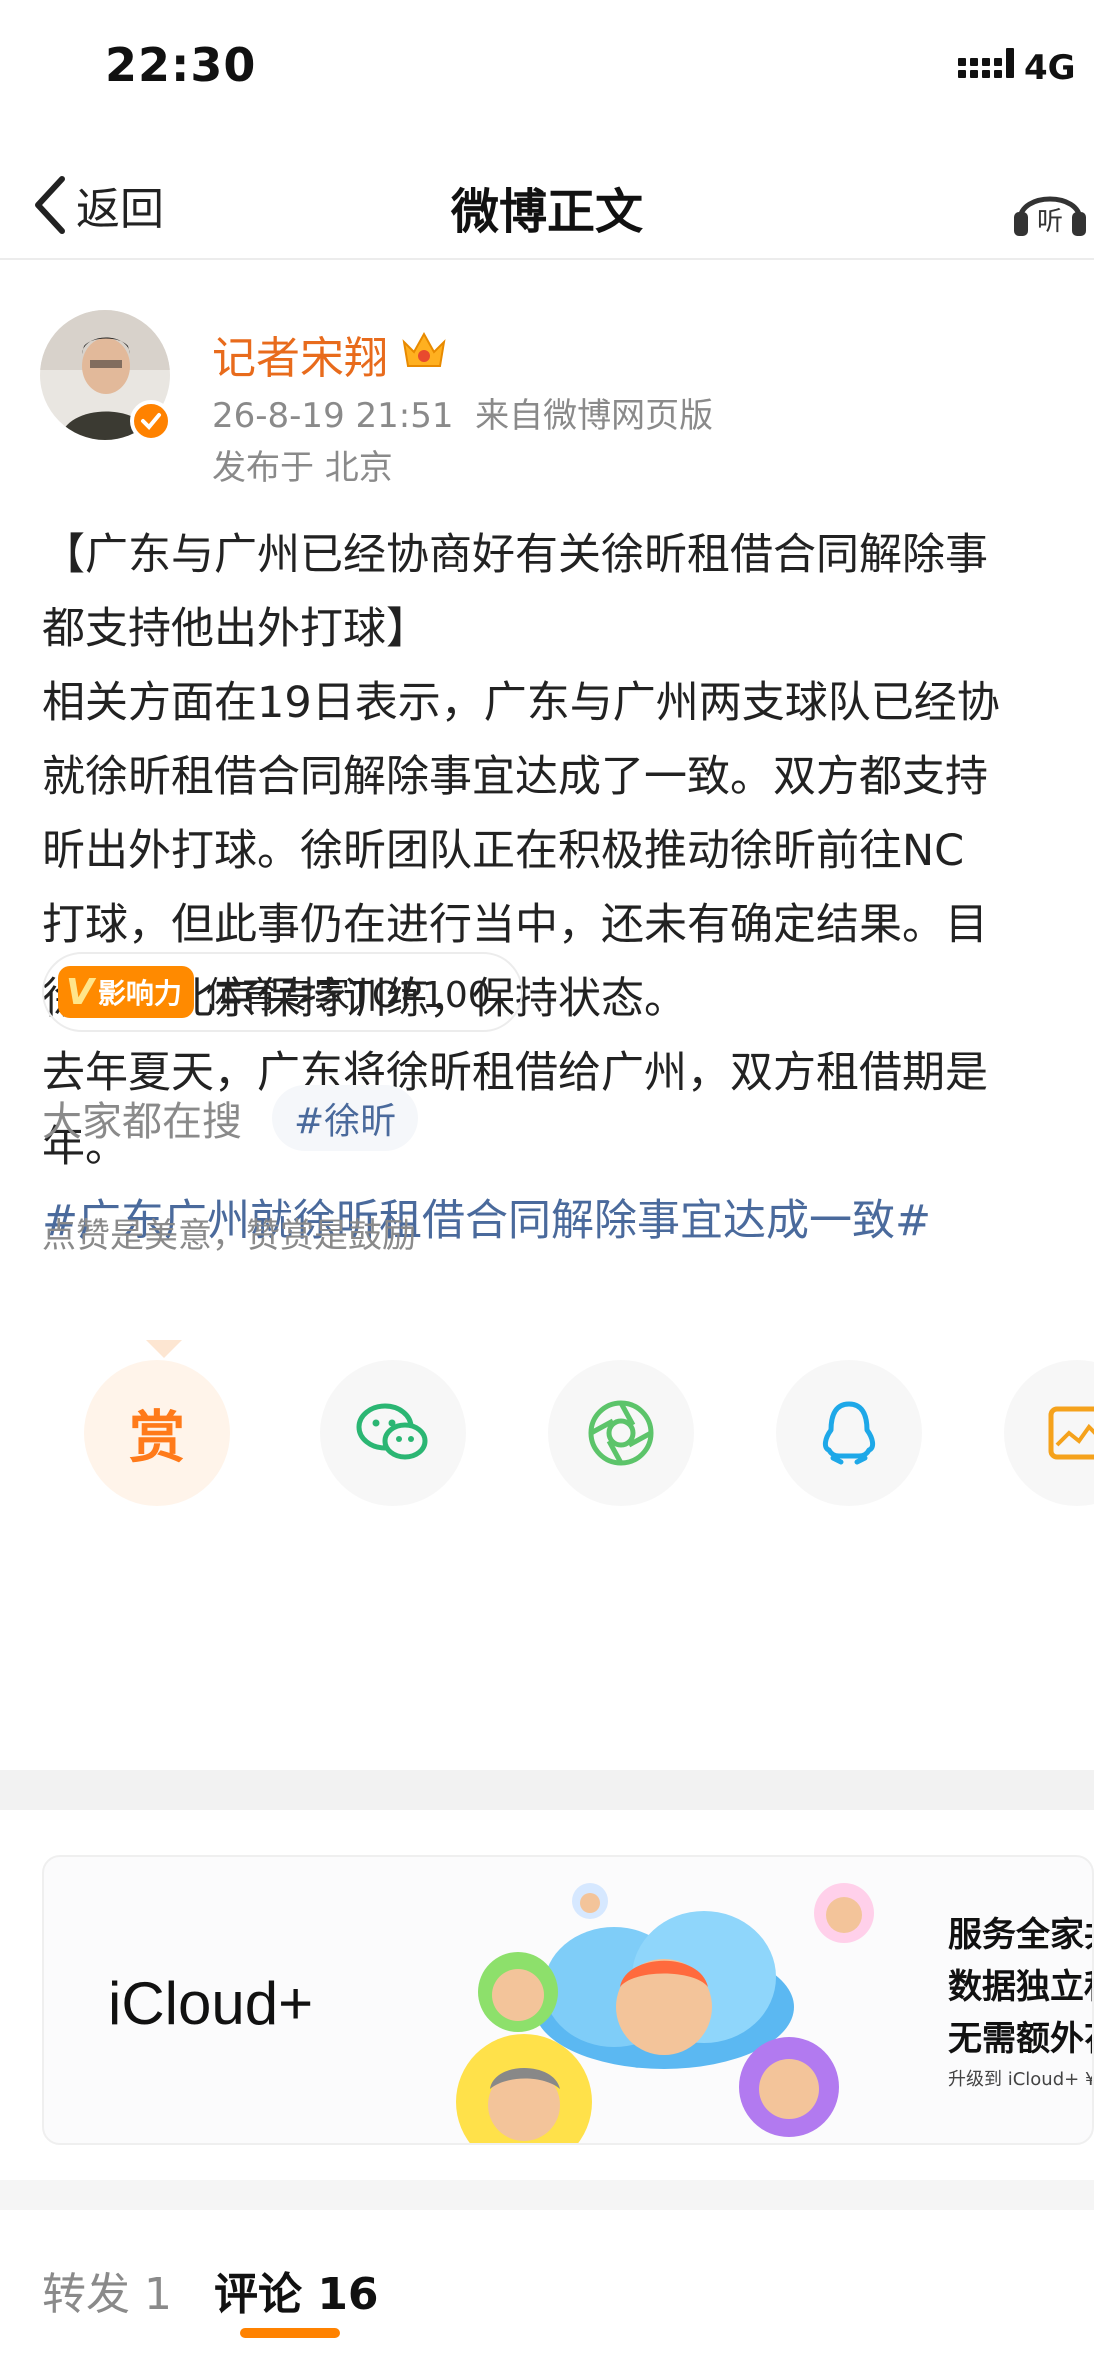  Describe the element at coordinates (515, 555) in the screenshot. I see `post-line: 【广东与广州已经协商好有关徐昕租借合同解除事` at that location.